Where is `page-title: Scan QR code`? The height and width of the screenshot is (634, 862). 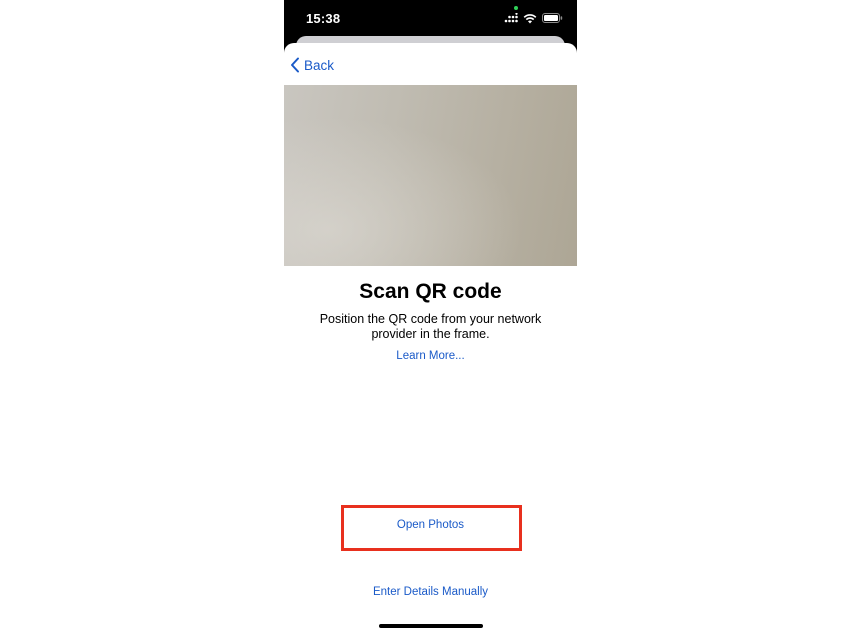
page-title: Scan QR code is located at coordinates (430, 291).